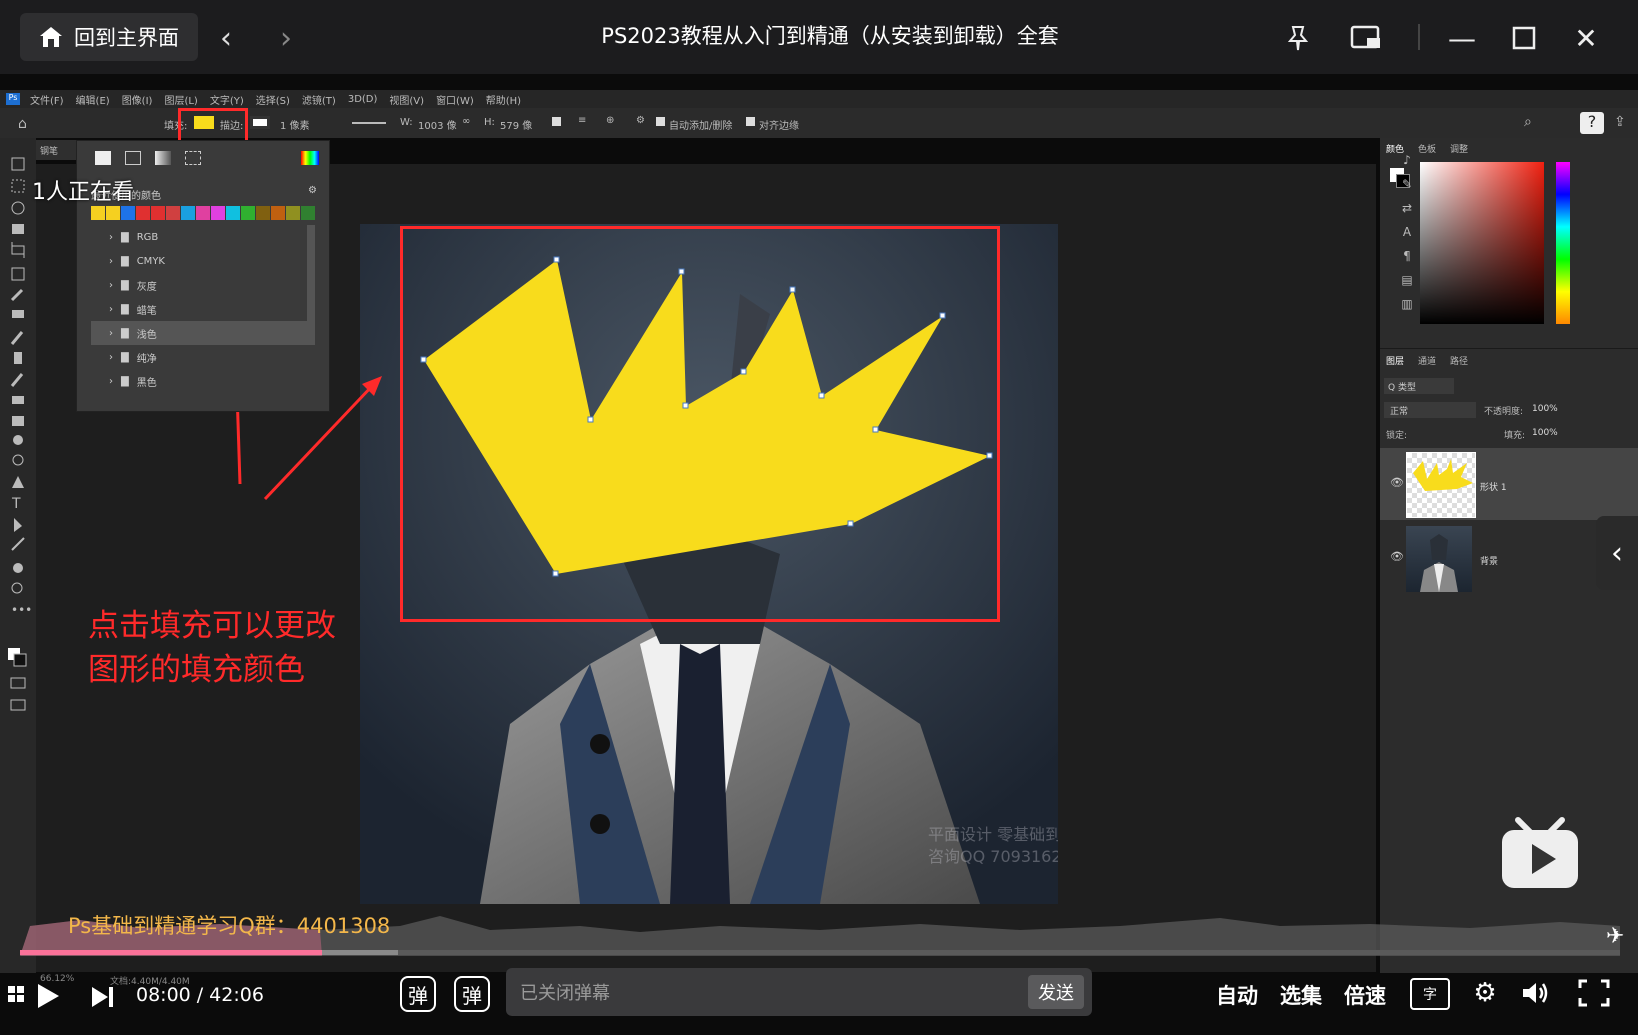 This screenshot has height=1035, width=1638. Describe the element at coordinates (311, 285) in the screenshot. I see `popup-scrollbar` at that location.